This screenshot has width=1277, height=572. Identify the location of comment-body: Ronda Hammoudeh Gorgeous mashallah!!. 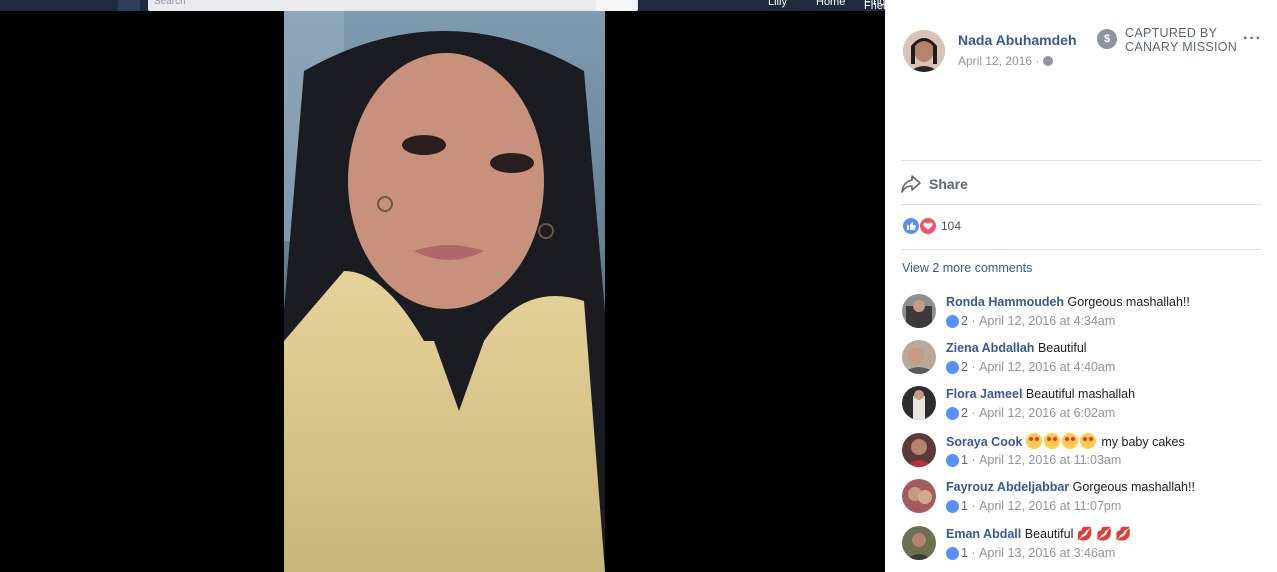
(1068, 302).